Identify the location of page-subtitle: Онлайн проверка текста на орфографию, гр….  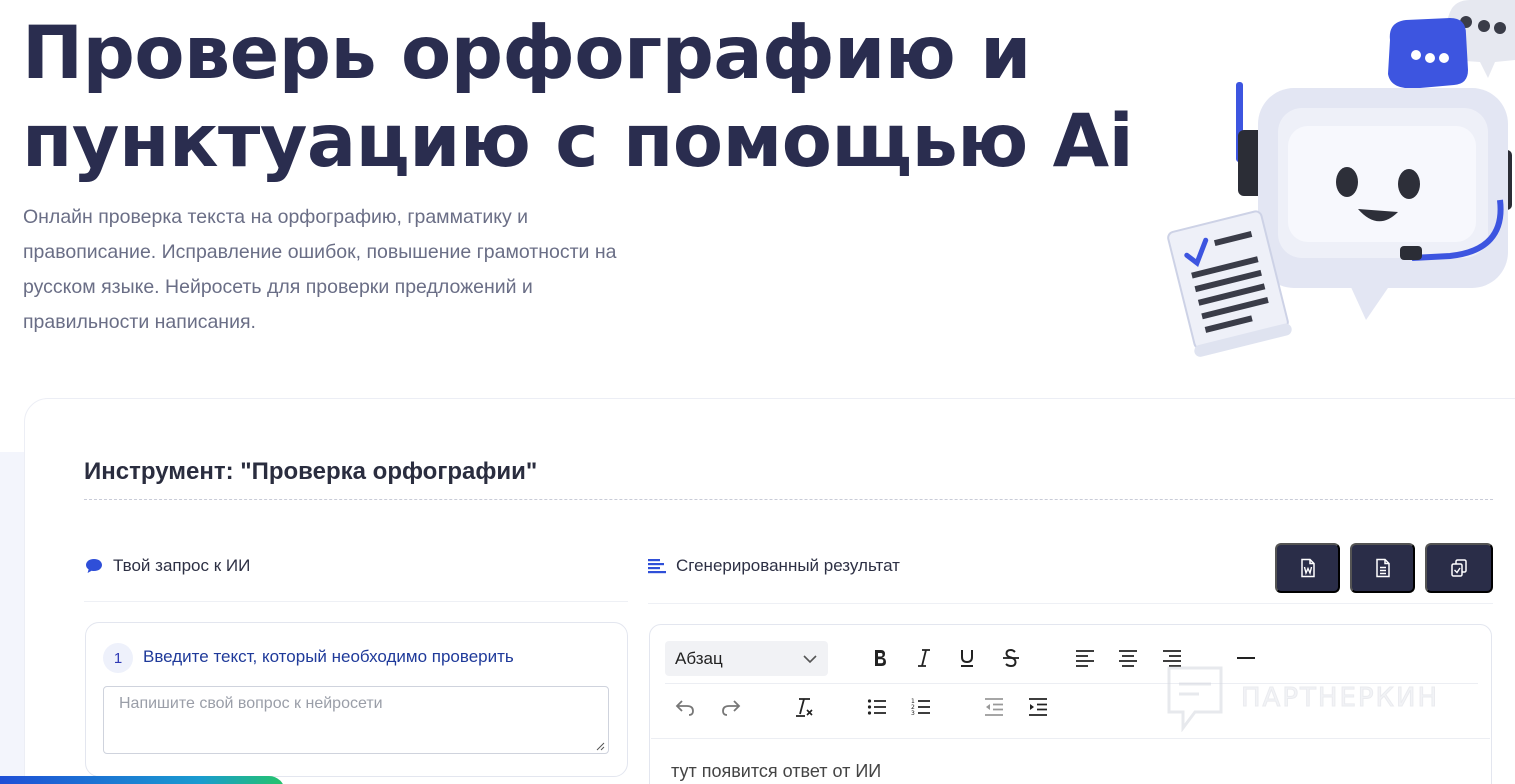
(363, 270).